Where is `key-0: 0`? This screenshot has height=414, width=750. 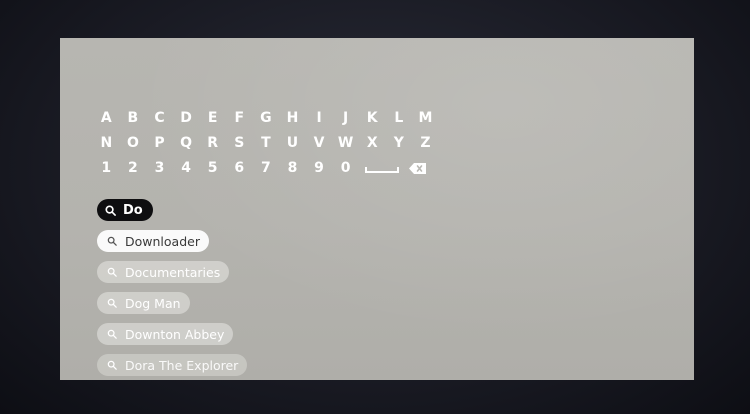 key-0: 0 is located at coordinates (345, 168).